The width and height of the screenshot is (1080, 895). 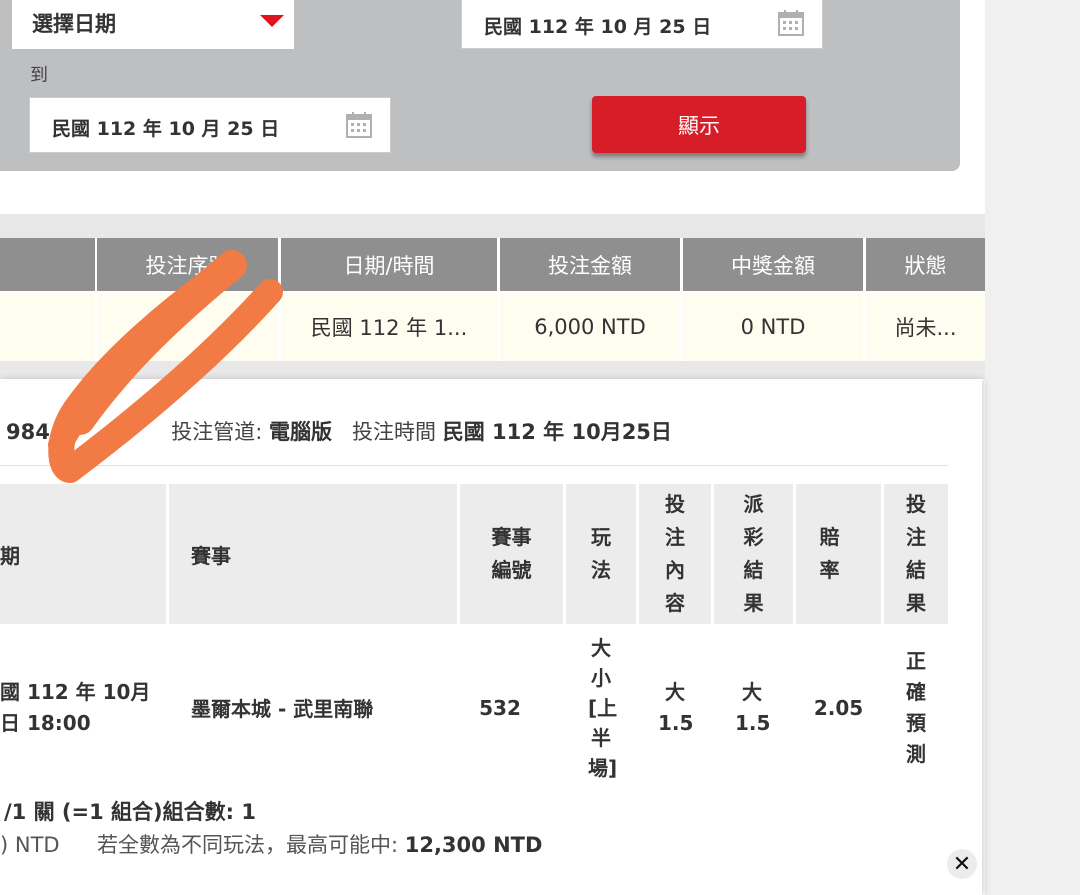 What do you see at coordinates (394, 432) in the screenshot?
I see `bet-time-label: 投注時間` at bounding box center [394, 432].